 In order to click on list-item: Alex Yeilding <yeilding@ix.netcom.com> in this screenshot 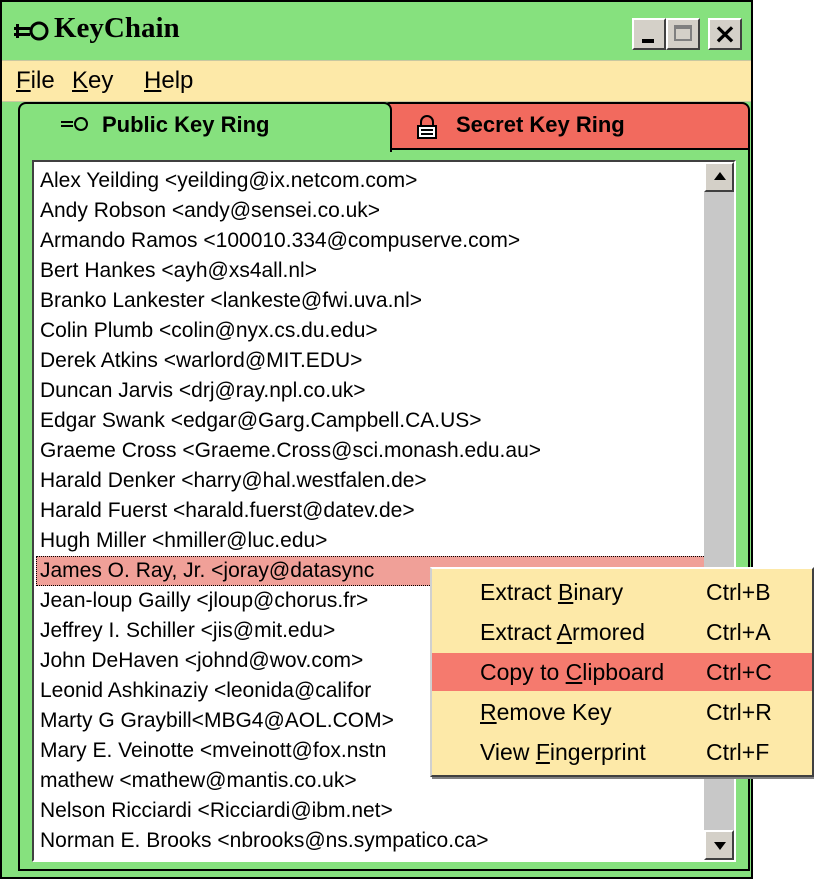, I will do `click(371, 181)`.